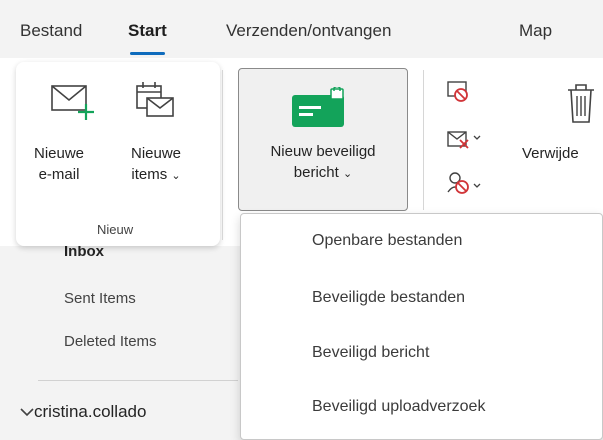 Image resolution: width=603 pixels, height=440 pixels. I want to click on secure-message-label-line2: bericht, so click(316, 172).